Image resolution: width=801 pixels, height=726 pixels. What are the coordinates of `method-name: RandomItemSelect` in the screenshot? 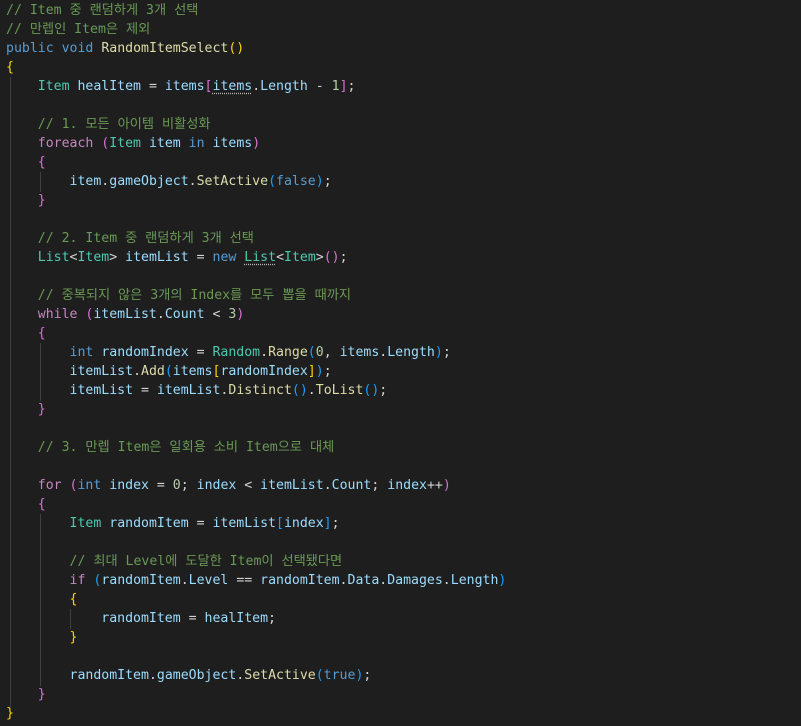 It's located at (165, 48).